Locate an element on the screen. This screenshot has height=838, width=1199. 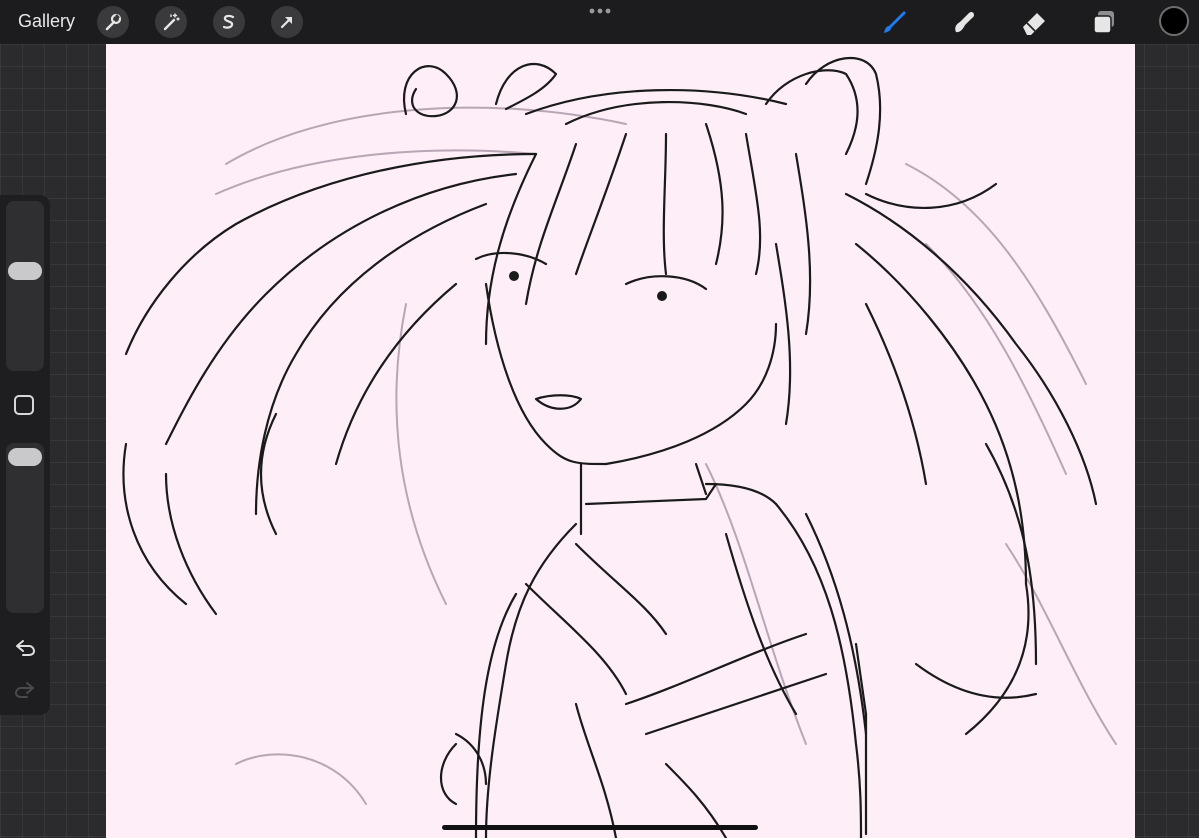
more-options-icon is located at coordinates (600, 11).